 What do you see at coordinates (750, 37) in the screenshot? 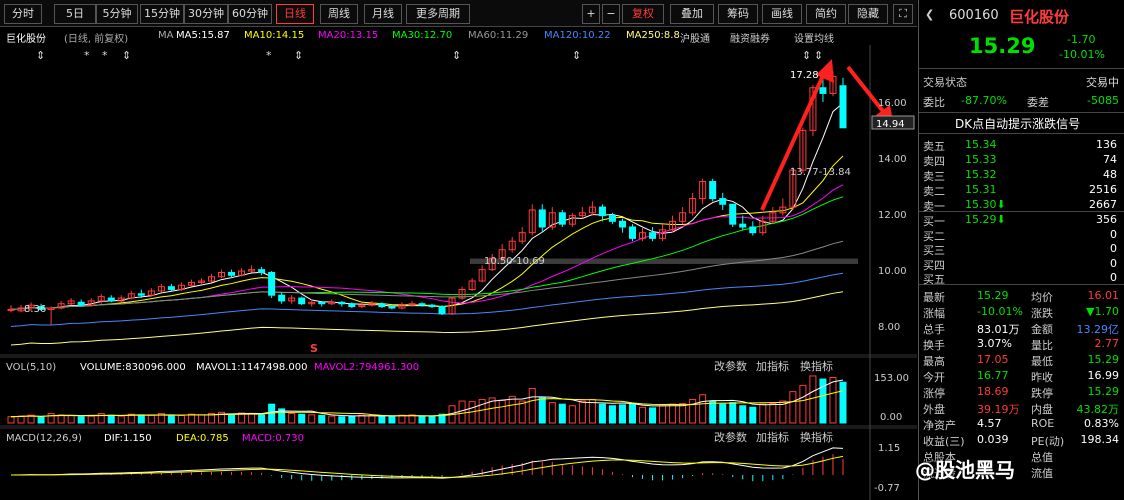
I see `rzrq-link: 融资融券` at bounding box center [750, 37].